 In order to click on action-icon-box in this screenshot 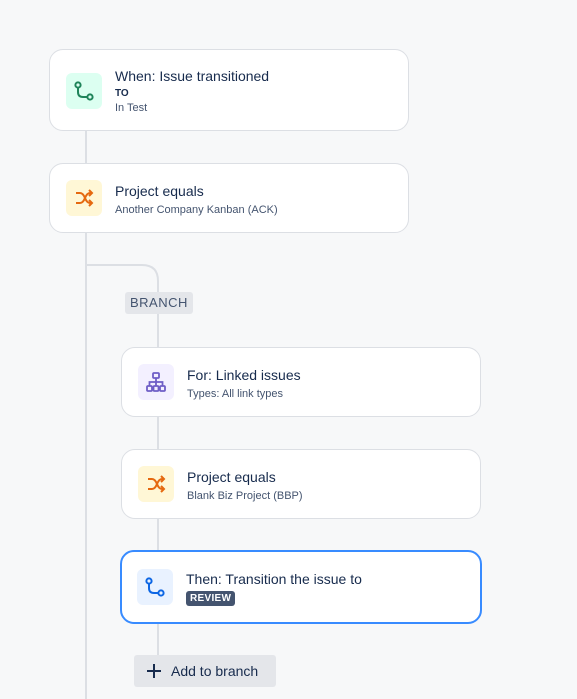, I will do `click(155, 587)`.